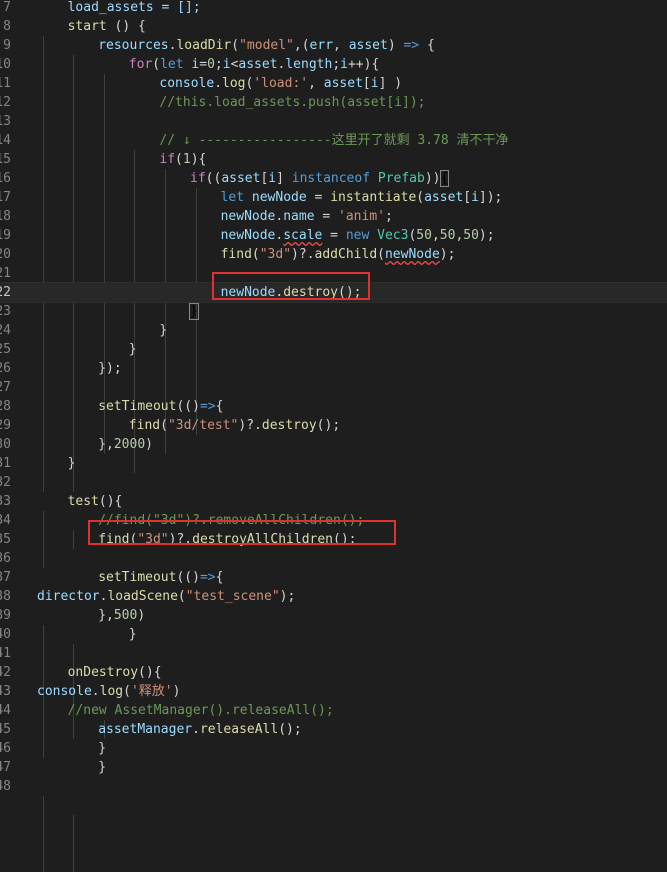  Describe the element at coordinates (333, 330) in the screenshot. I see `code-line: 24}` at that location.